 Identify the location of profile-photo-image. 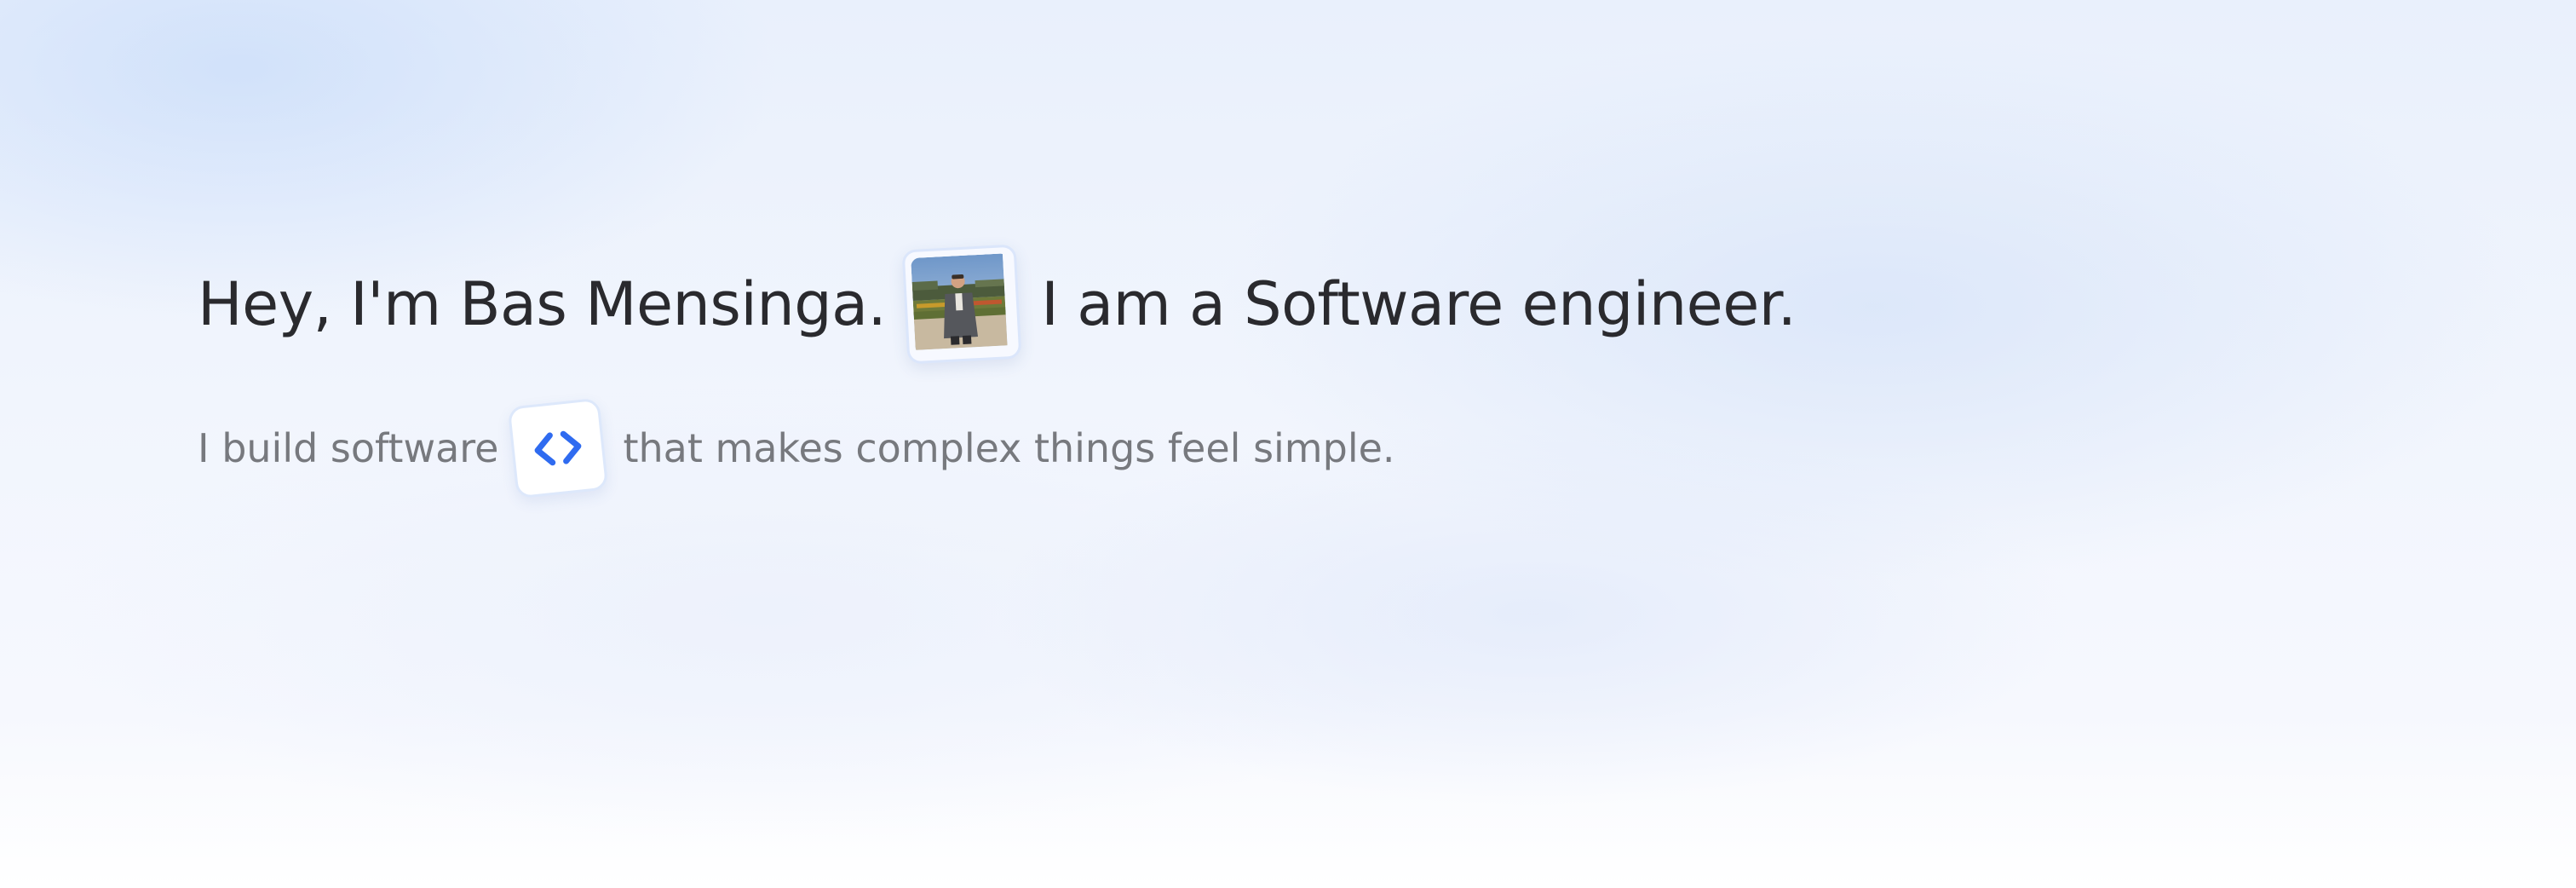
(962, 304).